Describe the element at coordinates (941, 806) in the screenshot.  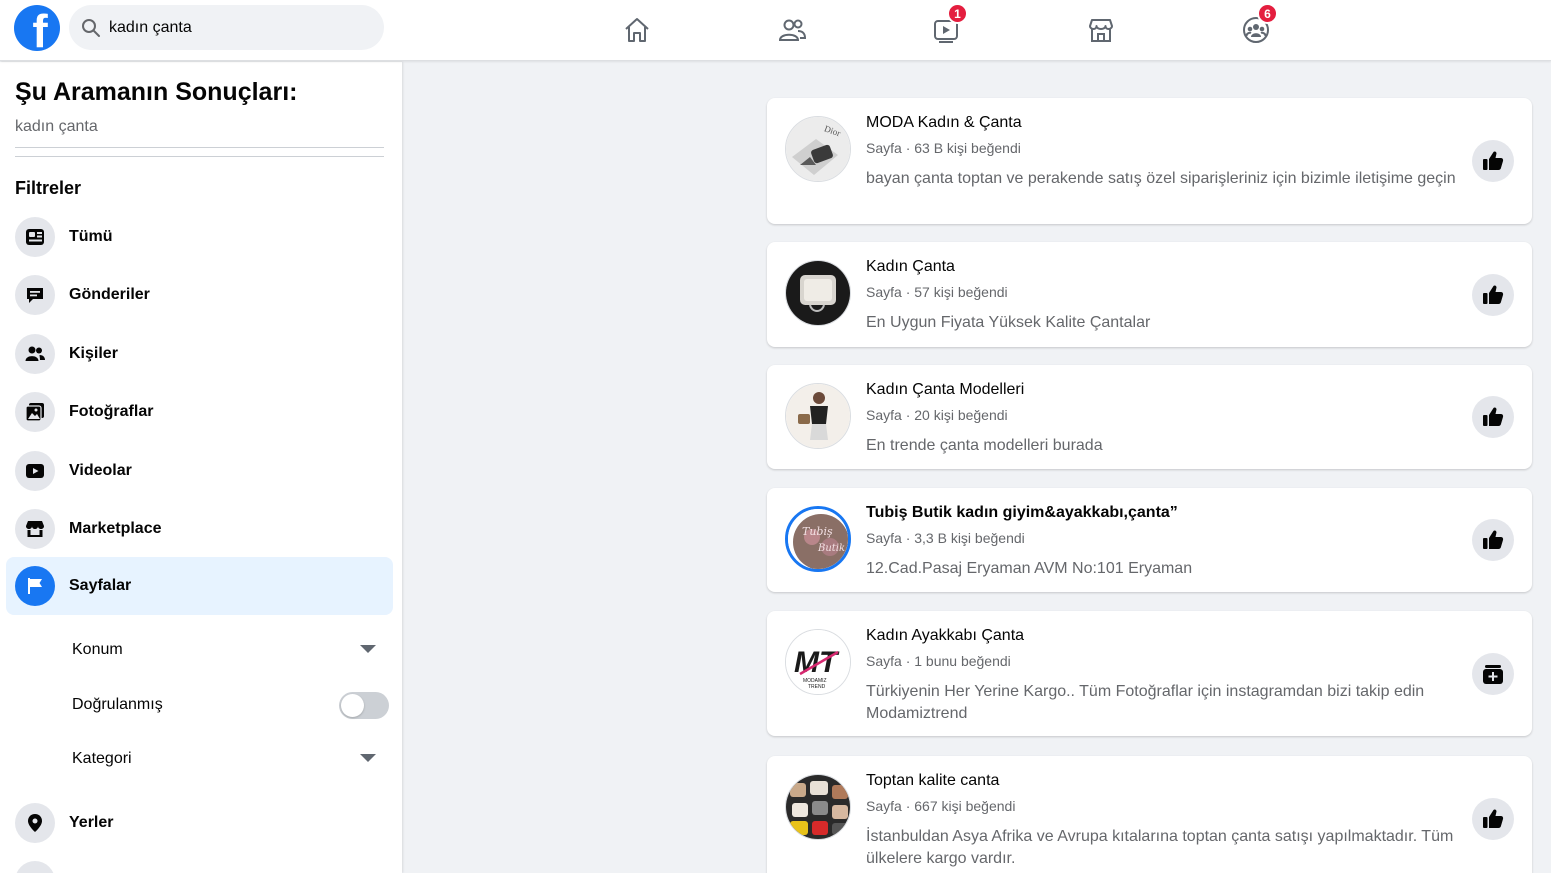
I see `page-meta: Sayfa · 667 kişi beğendi` at that location.